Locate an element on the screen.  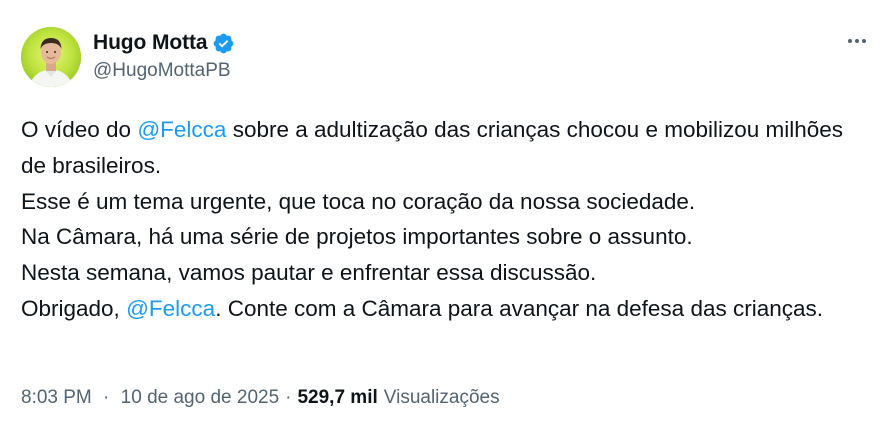
author-name-row: Hugo Motta is located at coordinates (164, 43).